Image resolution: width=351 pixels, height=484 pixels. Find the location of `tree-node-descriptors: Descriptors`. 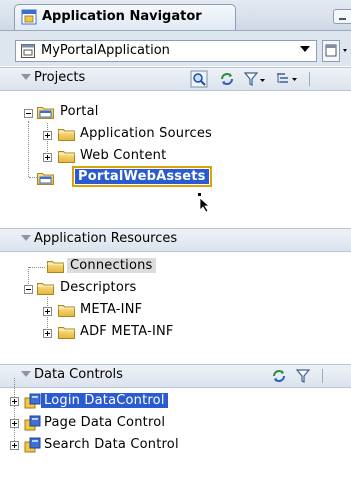

tree-node-descriptors: Descriptors is located at coordinates (132, 289).